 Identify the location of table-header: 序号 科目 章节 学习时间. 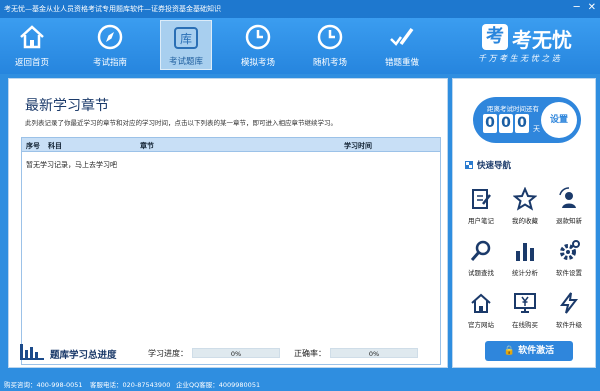
(231, 145).